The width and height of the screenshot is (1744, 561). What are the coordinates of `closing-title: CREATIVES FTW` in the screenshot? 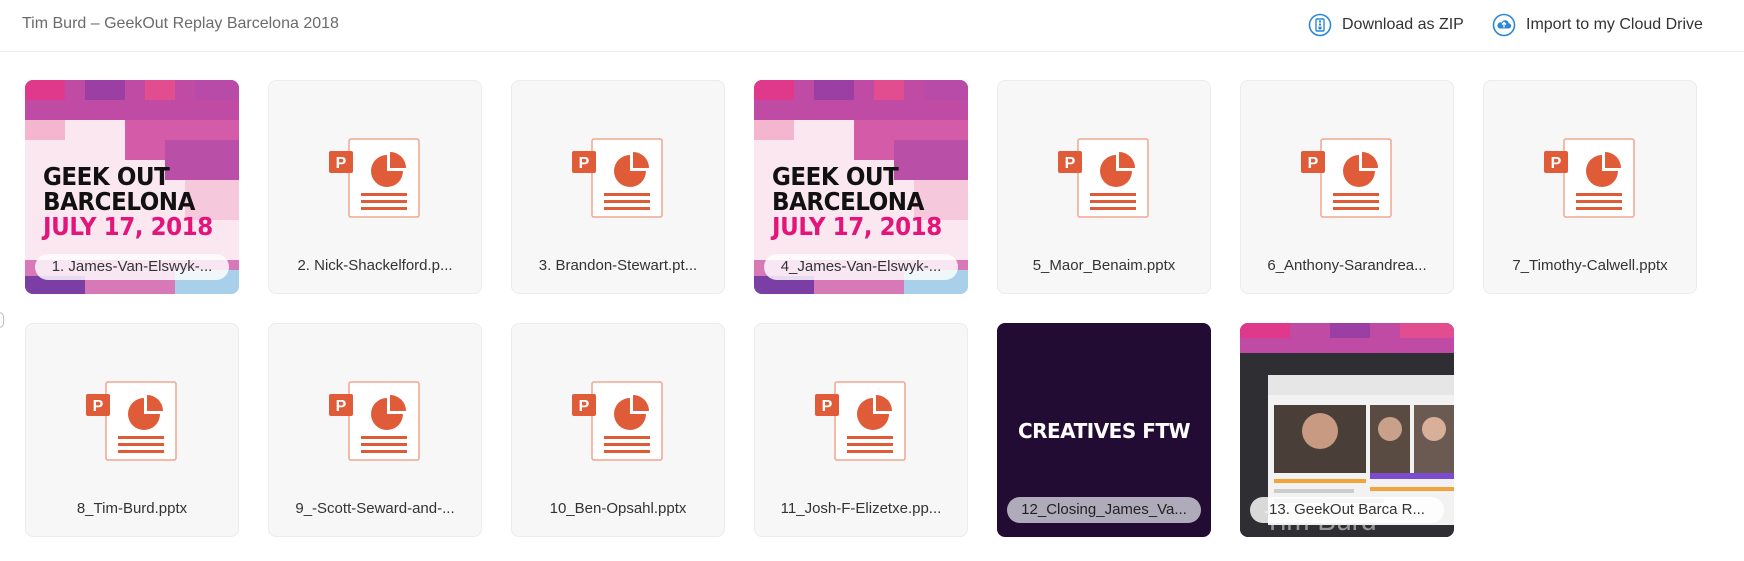 It's located at (1104, 431).